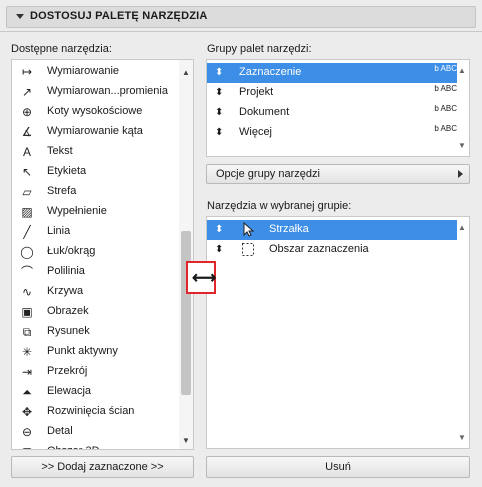 Image resolution: width=482 pixels, height=487 pixels. I want to click on add-selected-button: >> Dodaj zaznaczone >>, so click(102, 467).